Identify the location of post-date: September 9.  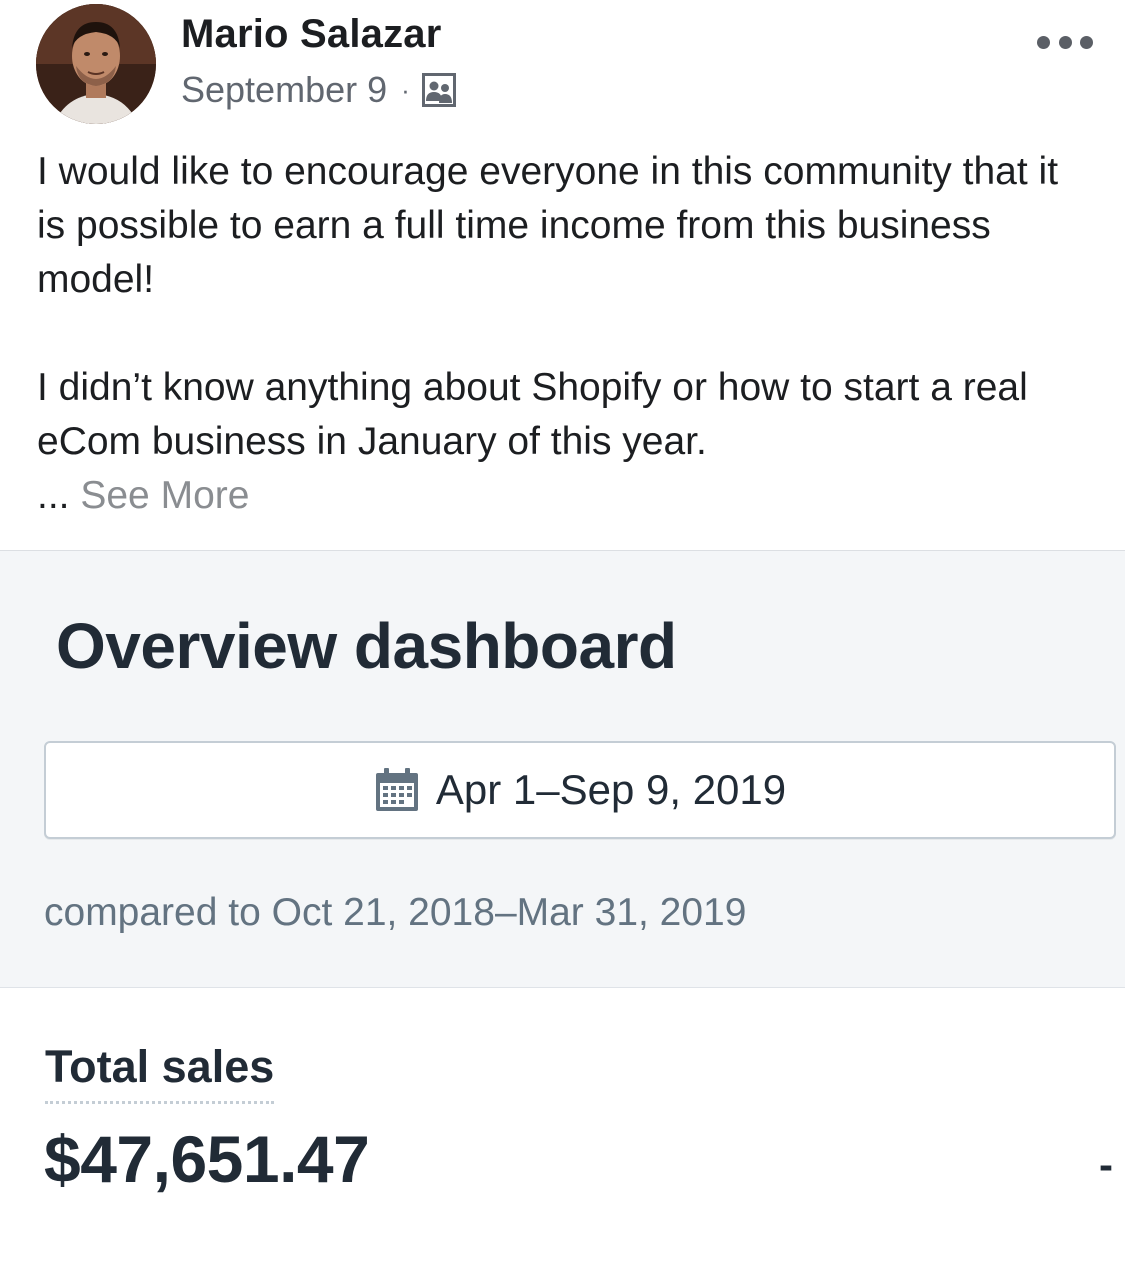
(284, 90).